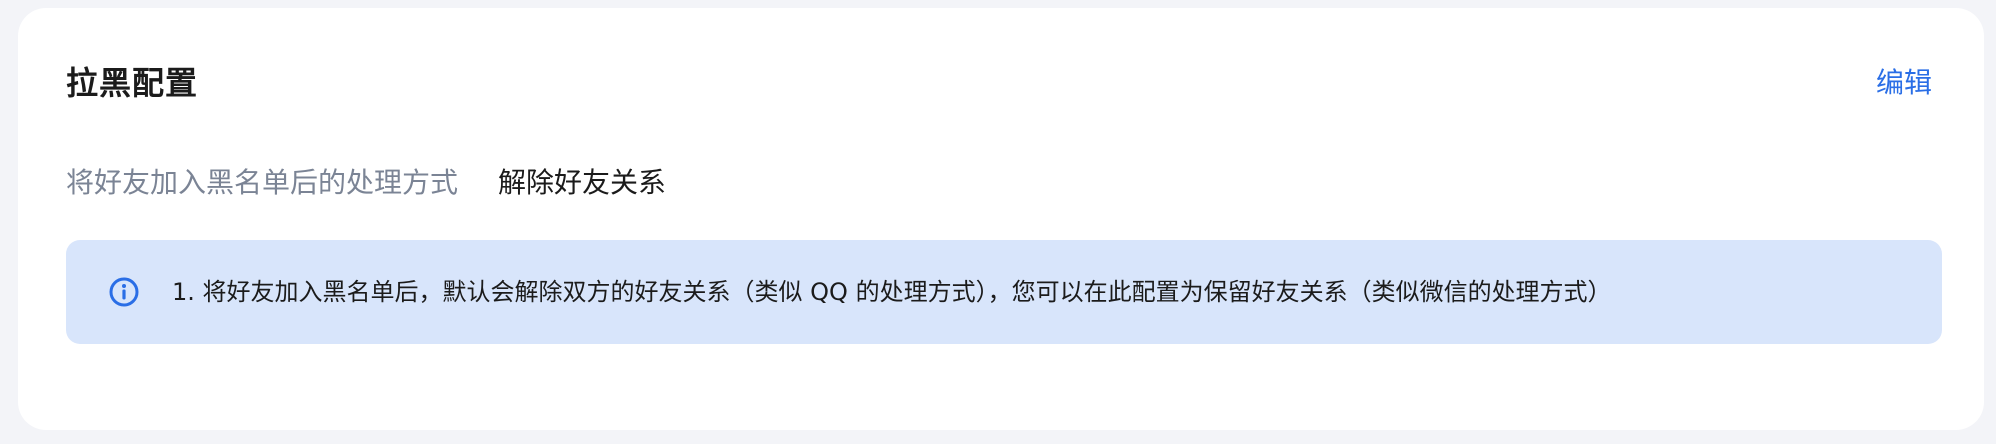  I want to click on field-label: 将好友加入黑名单后的处理方式, so click(262, 182).